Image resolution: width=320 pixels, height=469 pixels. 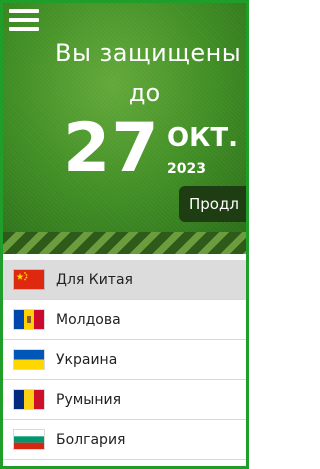 I want to click on protected-until-text: Вы защищены, so click(x=148, y=53).